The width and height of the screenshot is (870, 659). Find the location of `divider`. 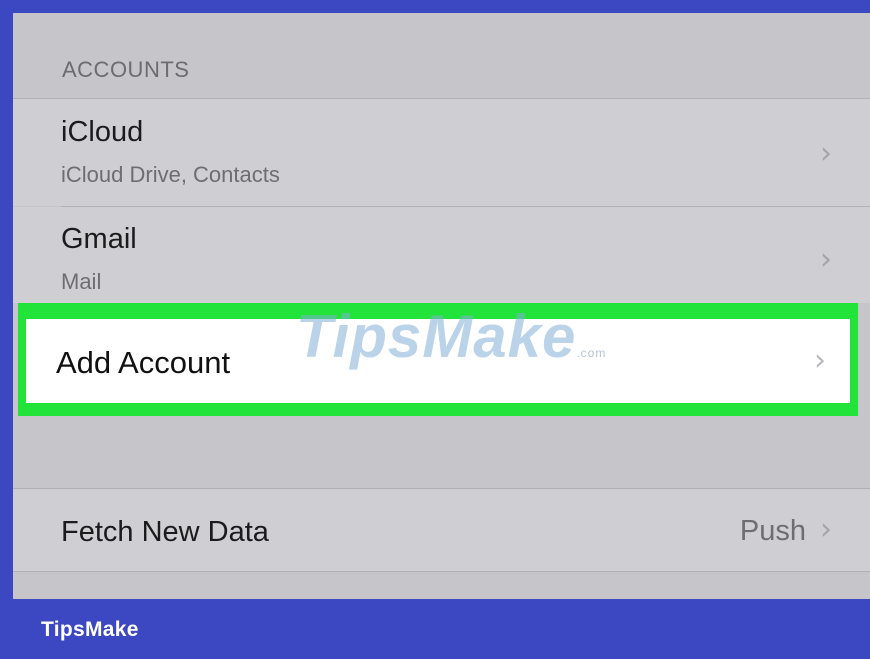

divider is located at coordinates (441, 571).